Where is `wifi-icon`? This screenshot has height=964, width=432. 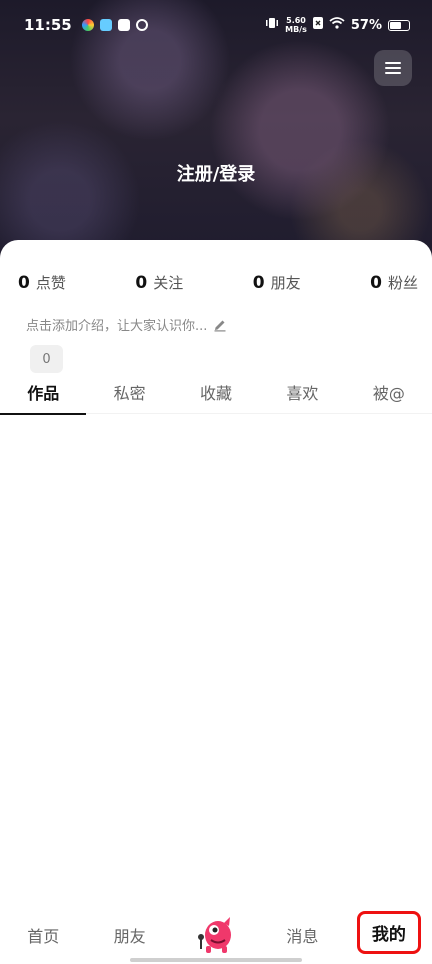
wifi-icon is located at coordinates (337, 25).